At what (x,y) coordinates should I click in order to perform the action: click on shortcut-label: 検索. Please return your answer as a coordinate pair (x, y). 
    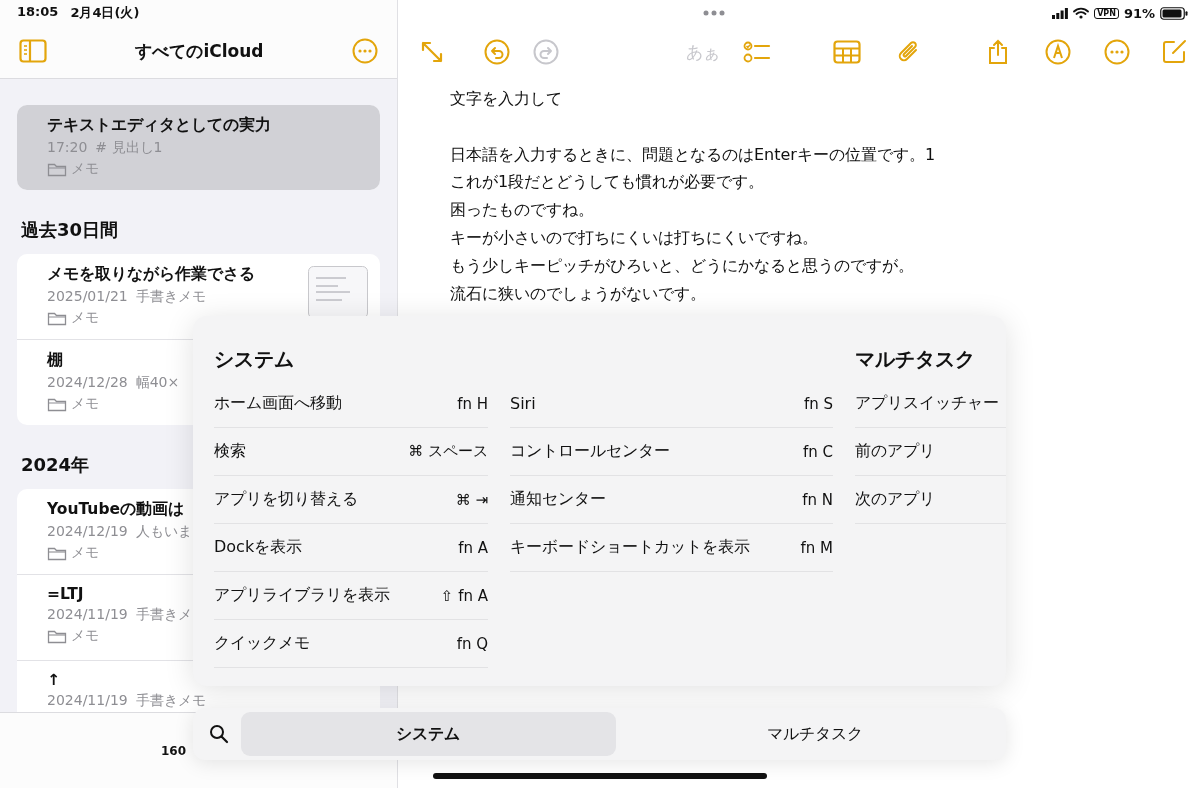
    Looking at the image, I should click on (230, 451).